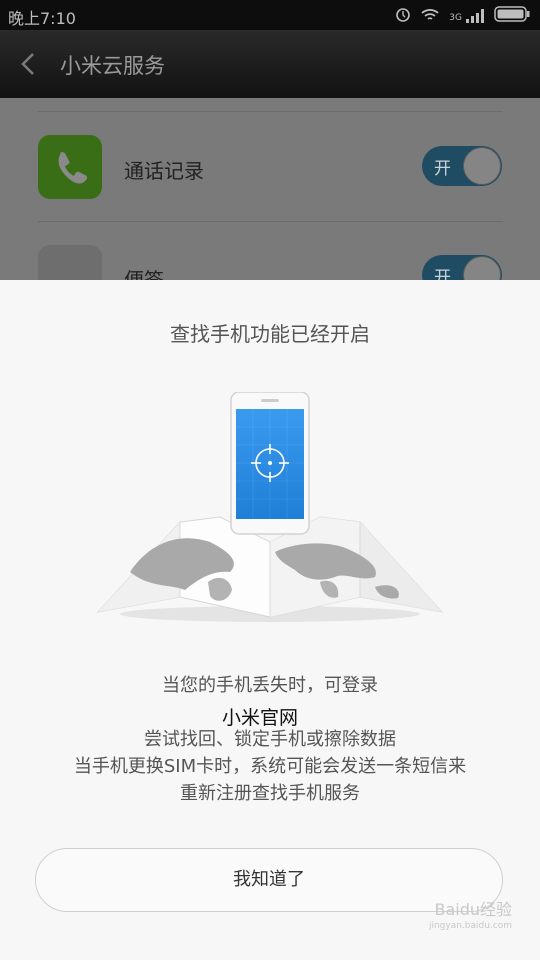  Describe the element at coordinates (473, 909) in the screenshot. I see `watermark-brand: Baidu经验` at that location.